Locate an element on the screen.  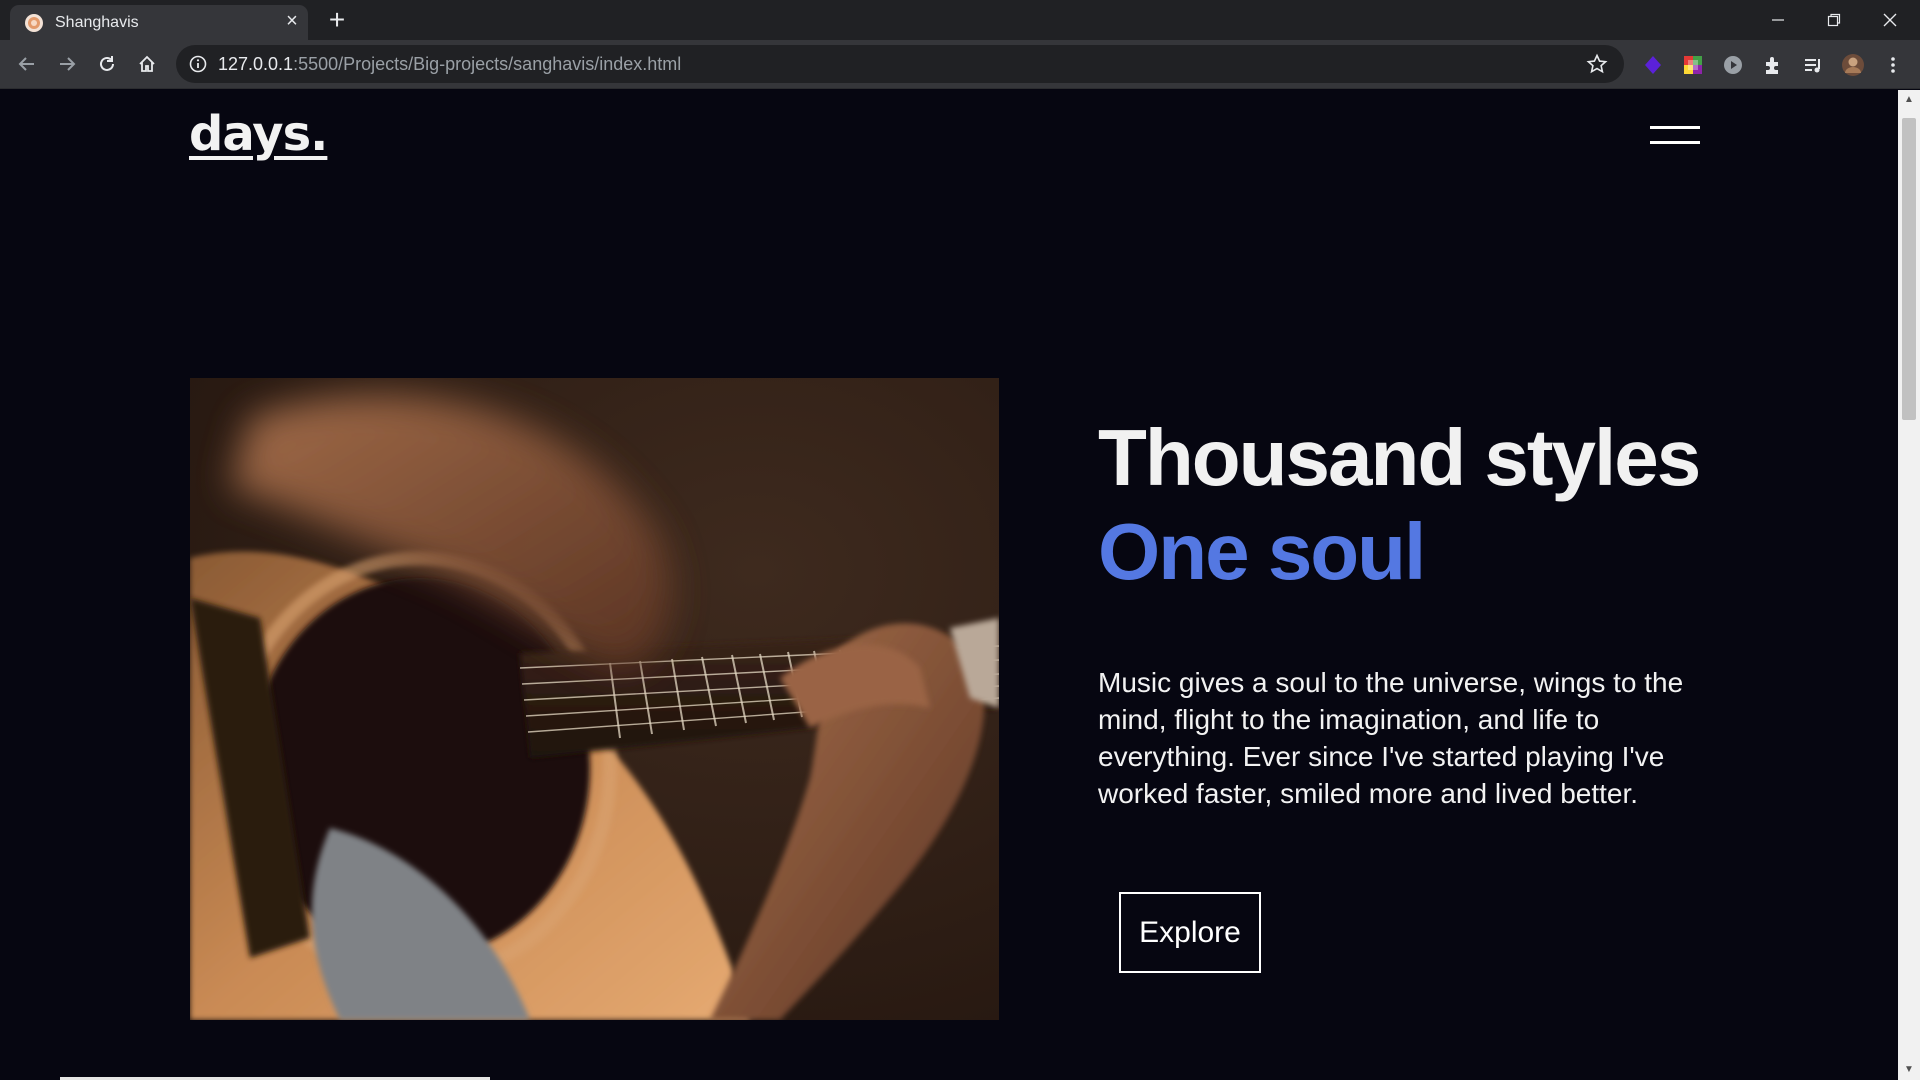
extension-play-icon is located at coordinates (1733, 65).